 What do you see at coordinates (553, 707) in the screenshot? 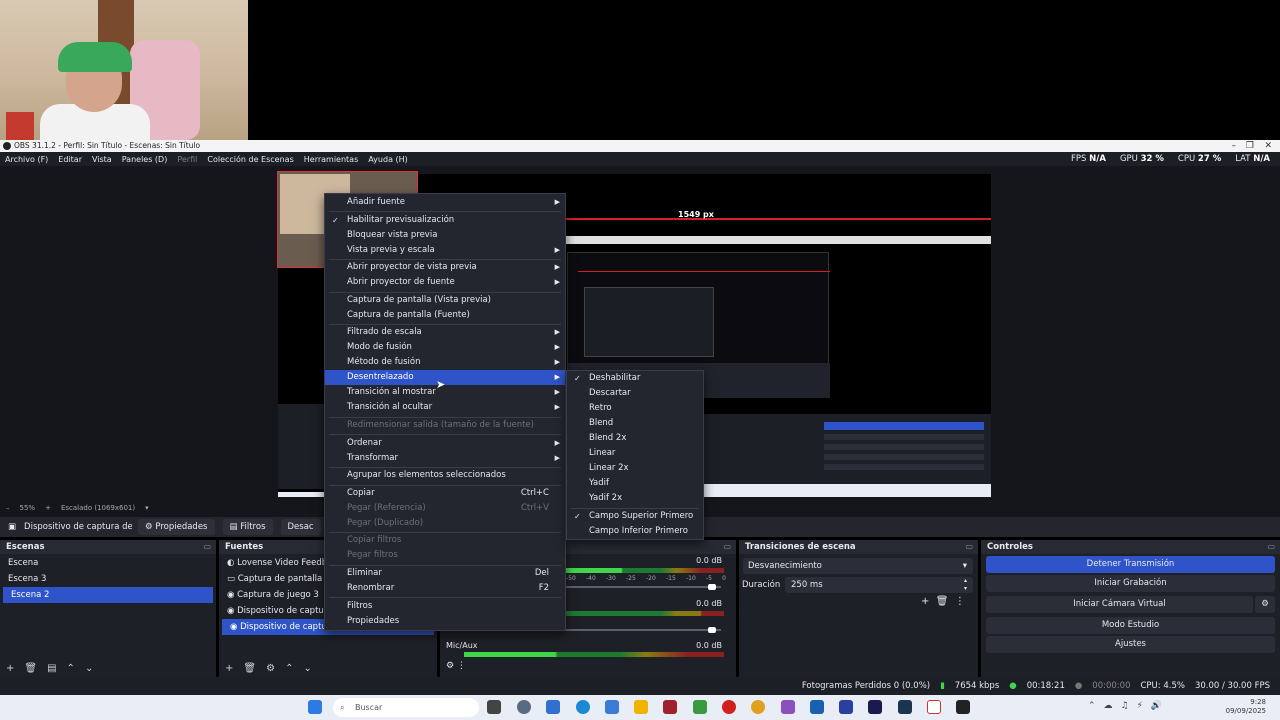
I see `store-icon` at bounding box center [553, 707].